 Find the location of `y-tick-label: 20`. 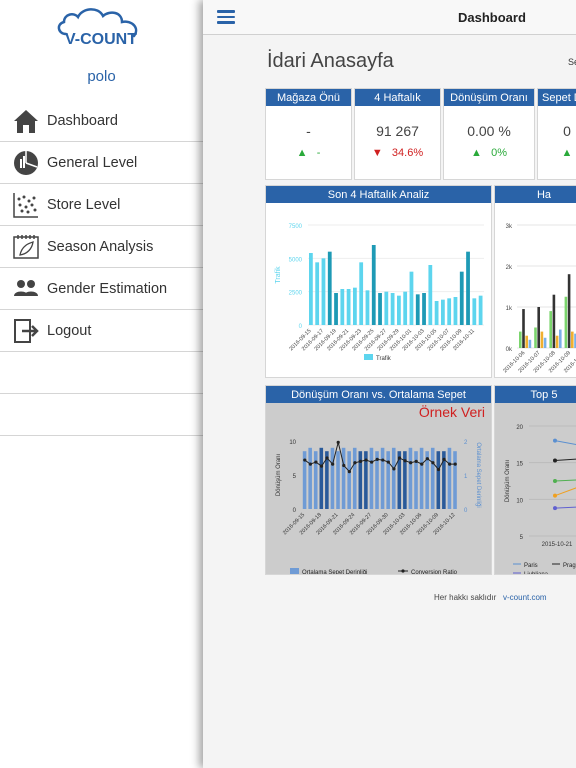

y-tick-label: 20 is located at coordinates (519, 428).